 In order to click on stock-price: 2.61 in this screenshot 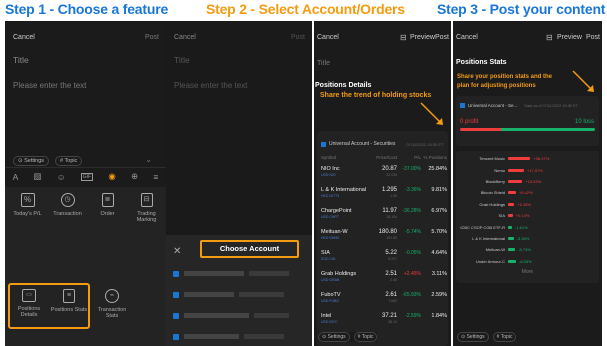, I will do `click(391, 295)`.